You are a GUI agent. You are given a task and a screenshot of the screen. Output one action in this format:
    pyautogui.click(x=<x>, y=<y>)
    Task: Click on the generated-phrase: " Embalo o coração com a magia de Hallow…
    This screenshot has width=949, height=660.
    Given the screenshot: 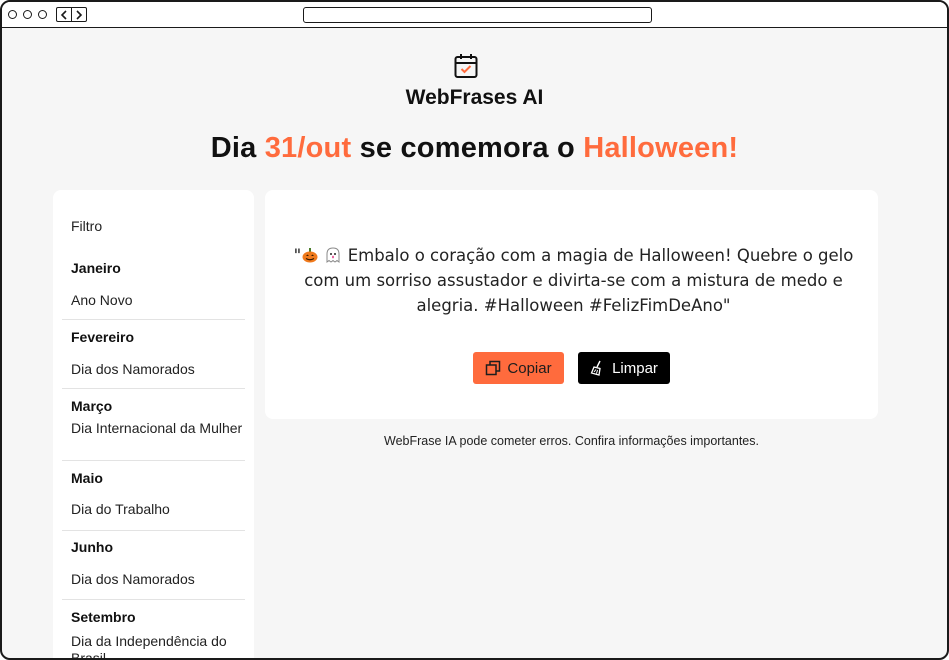 What is the action you would take?
    pyautogui.click(x=573, y=280)
    